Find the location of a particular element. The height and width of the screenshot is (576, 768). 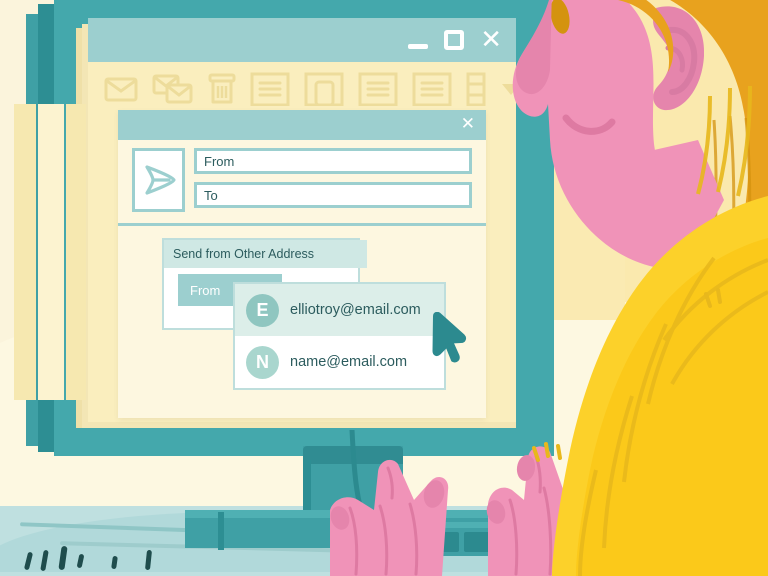

right-hand is located at coordinates (539, 511).